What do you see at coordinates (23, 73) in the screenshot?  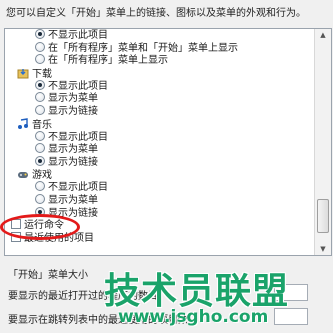 I see `download-folder-icon` at bounding box center [23, 73].